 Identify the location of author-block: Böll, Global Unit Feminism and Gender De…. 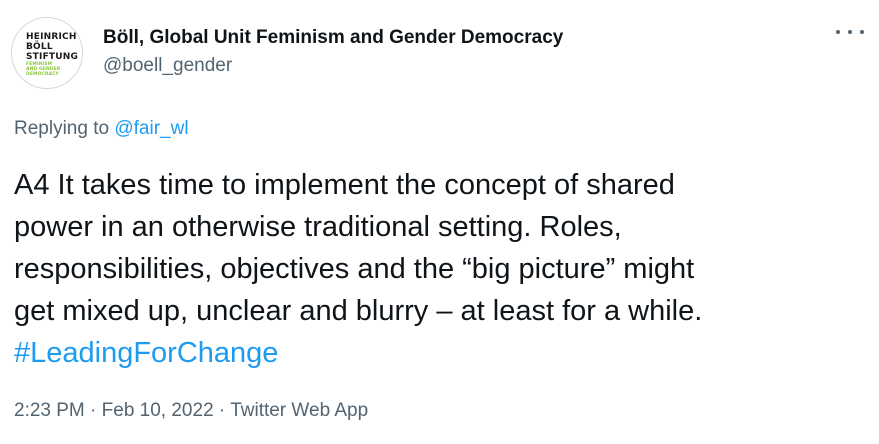
(333, 52).